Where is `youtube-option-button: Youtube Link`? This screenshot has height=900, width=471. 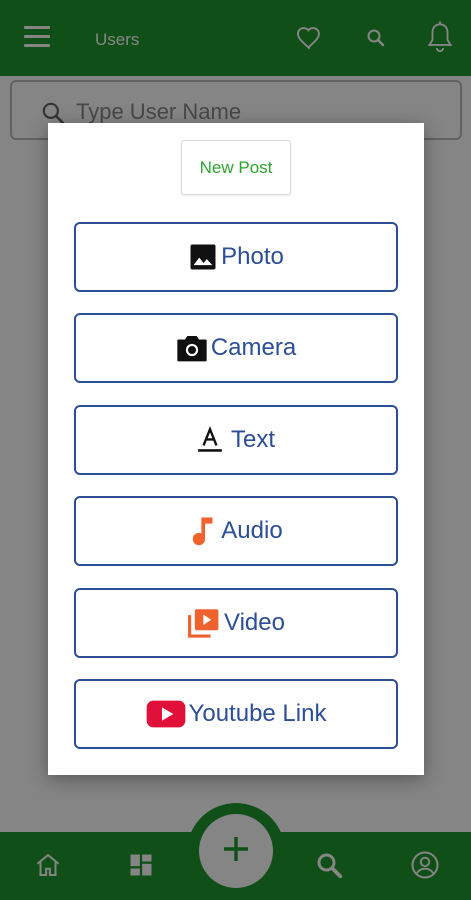
youtube-option-button: Youtube Link is located at coordinates (236, 714).